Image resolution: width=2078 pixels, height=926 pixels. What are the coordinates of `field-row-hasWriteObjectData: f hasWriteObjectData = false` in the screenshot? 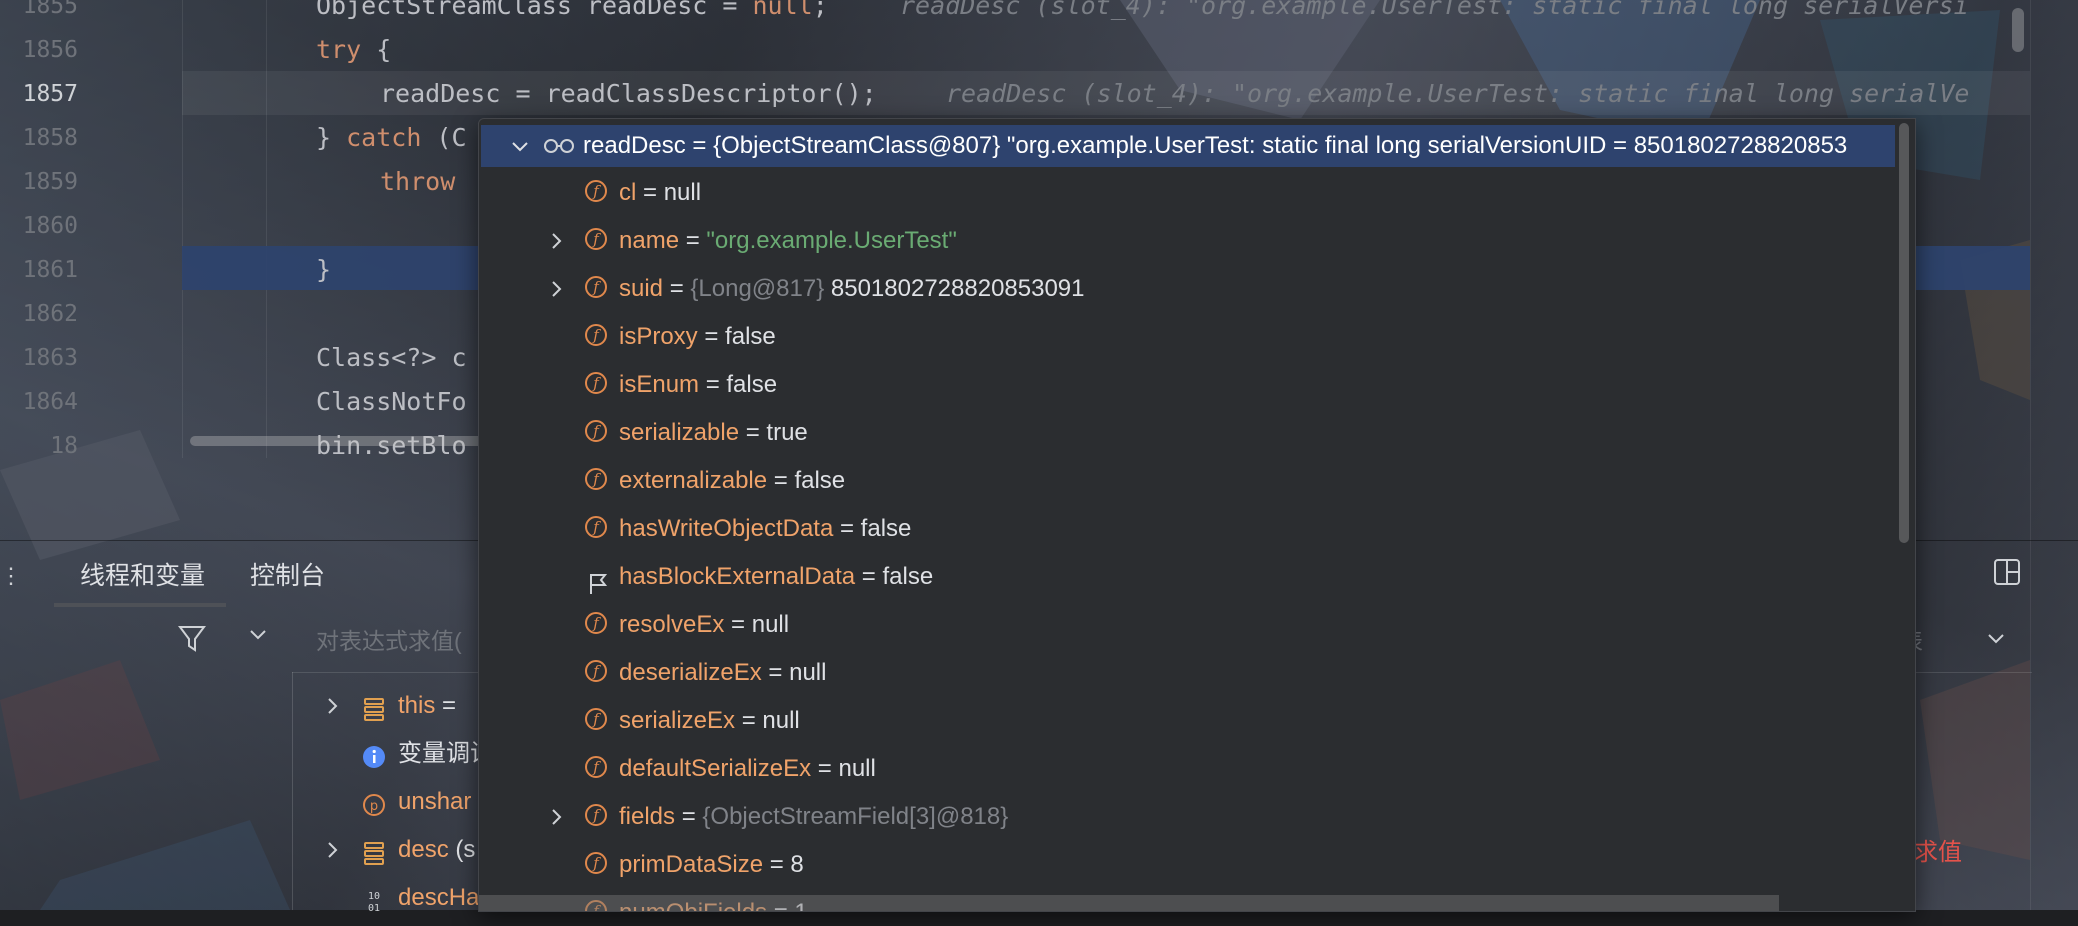 It's located at (1184, 529).